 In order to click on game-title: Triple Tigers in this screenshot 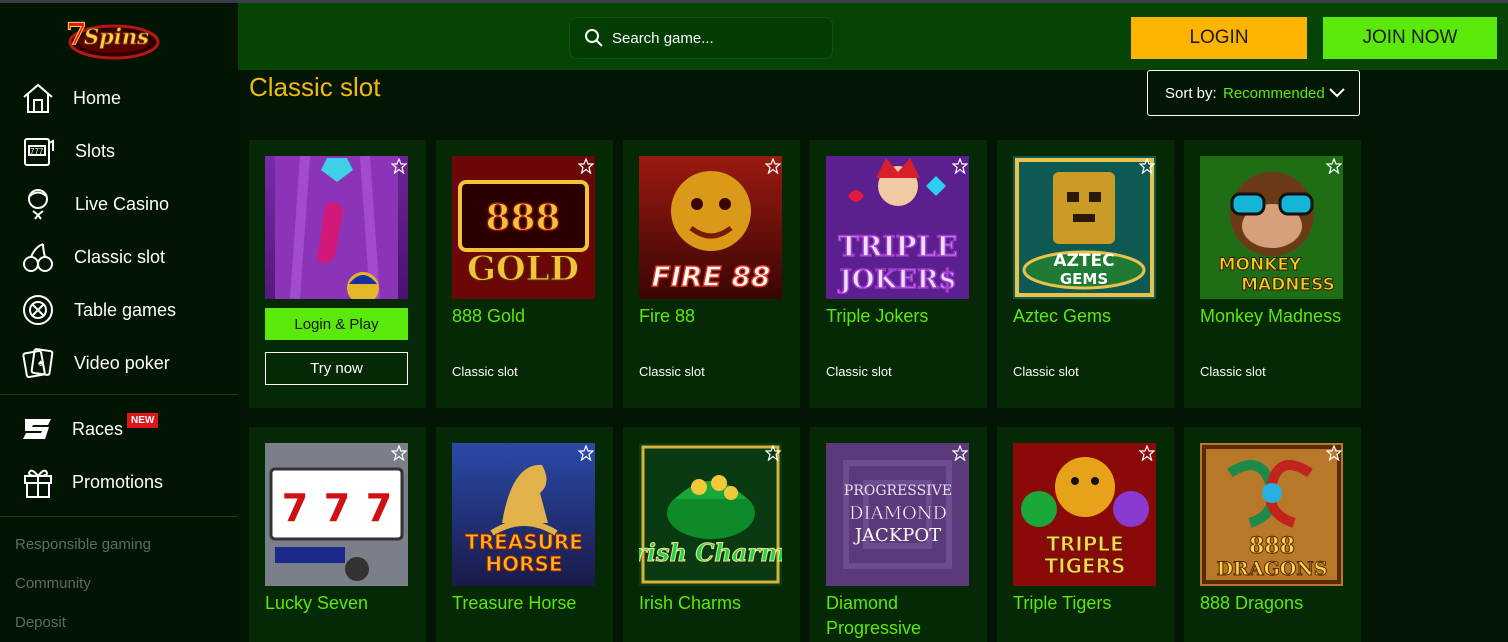, I will do `click(1090, 603)`.